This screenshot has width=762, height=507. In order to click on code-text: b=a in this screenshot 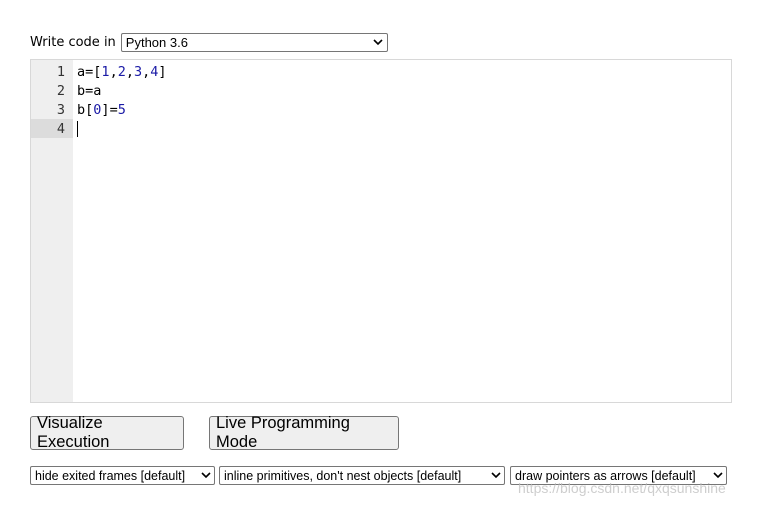, I will do `click(87, 91)`.